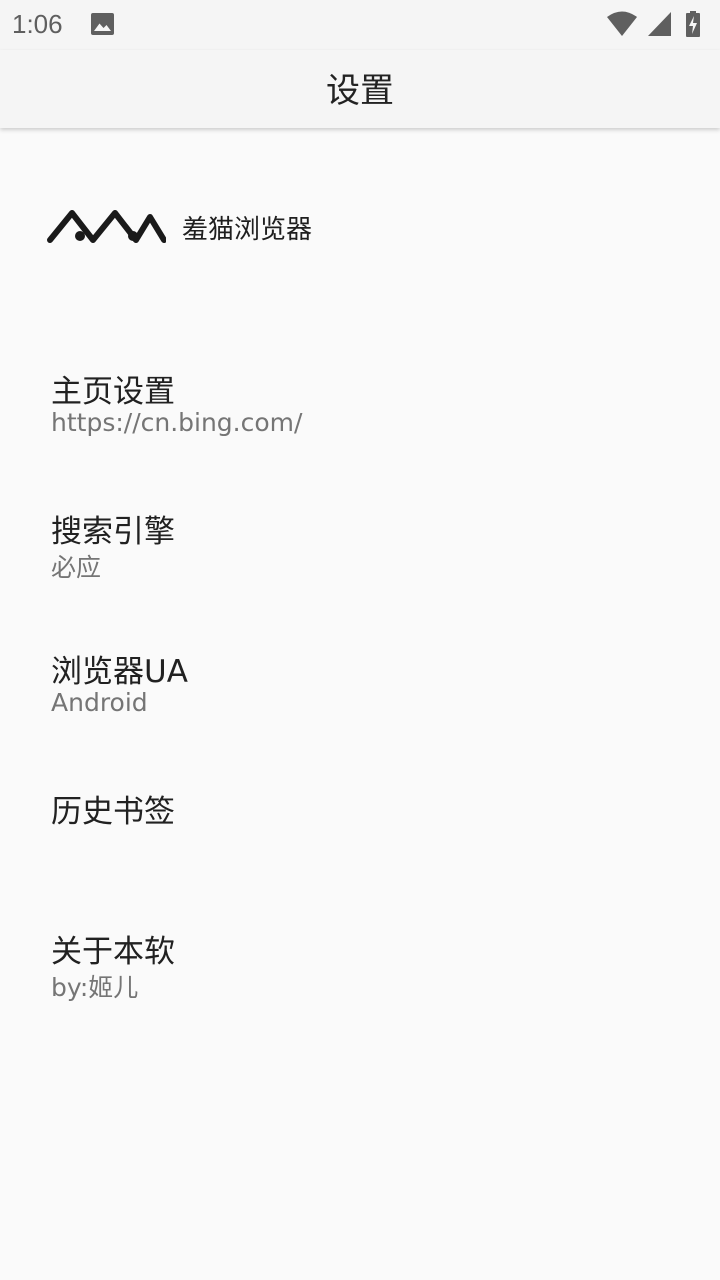 The height and width of the screenshot is (1280, 720). What do you see at coordinates (113, 532) in the screenshot?
I see `setting-title: 搜索引擎` at bounding box center [113, 532].